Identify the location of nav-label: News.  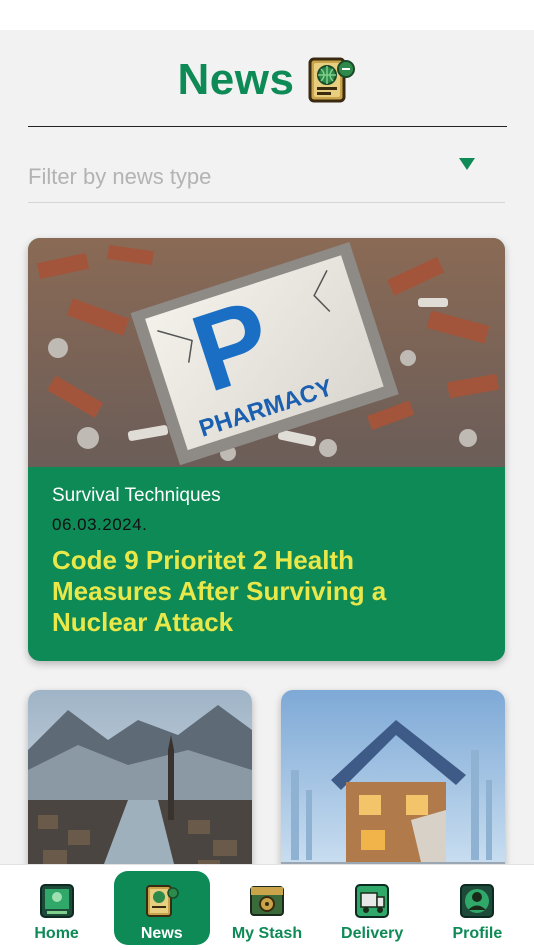
(161, 933).